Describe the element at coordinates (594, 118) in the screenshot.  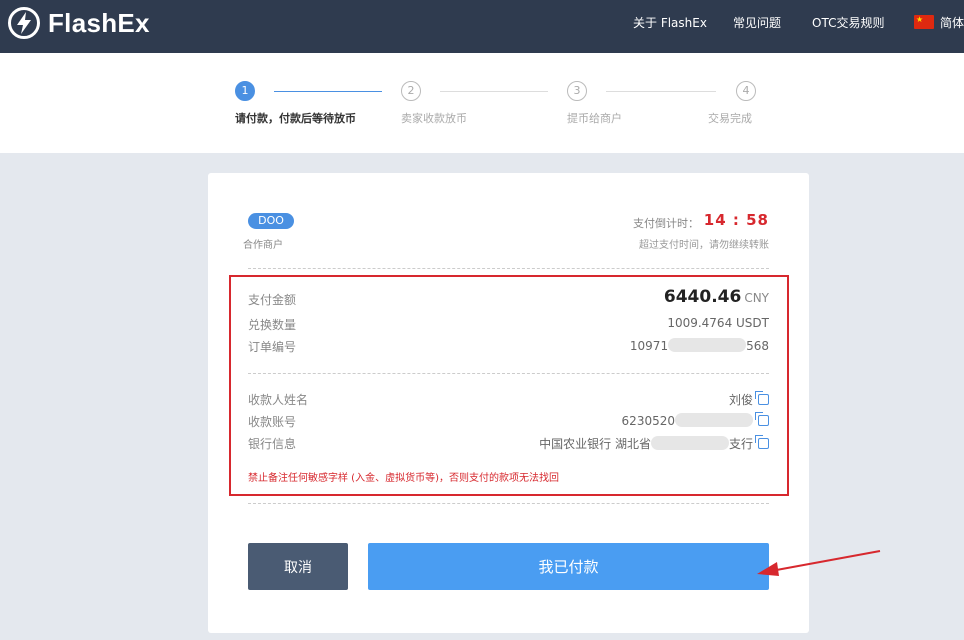
I see `step-3-label: 提币给商户` at that location.